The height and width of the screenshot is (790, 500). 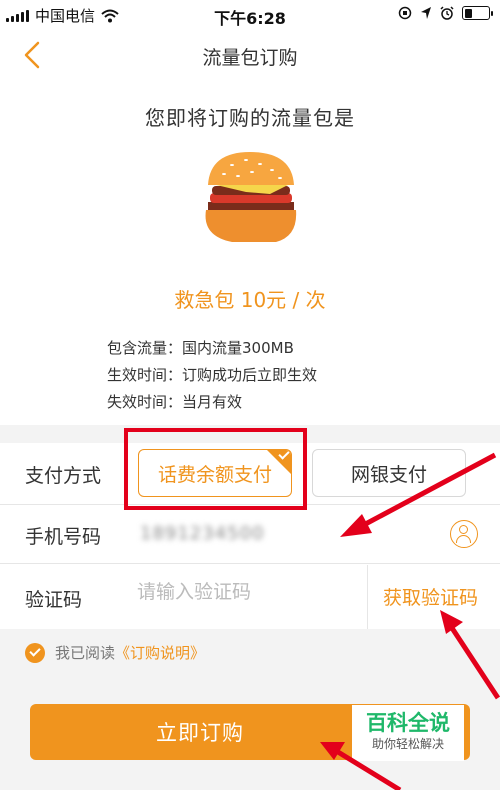 I want to click on pay-bank-label: 网银支付, so click(x=388, y=474).